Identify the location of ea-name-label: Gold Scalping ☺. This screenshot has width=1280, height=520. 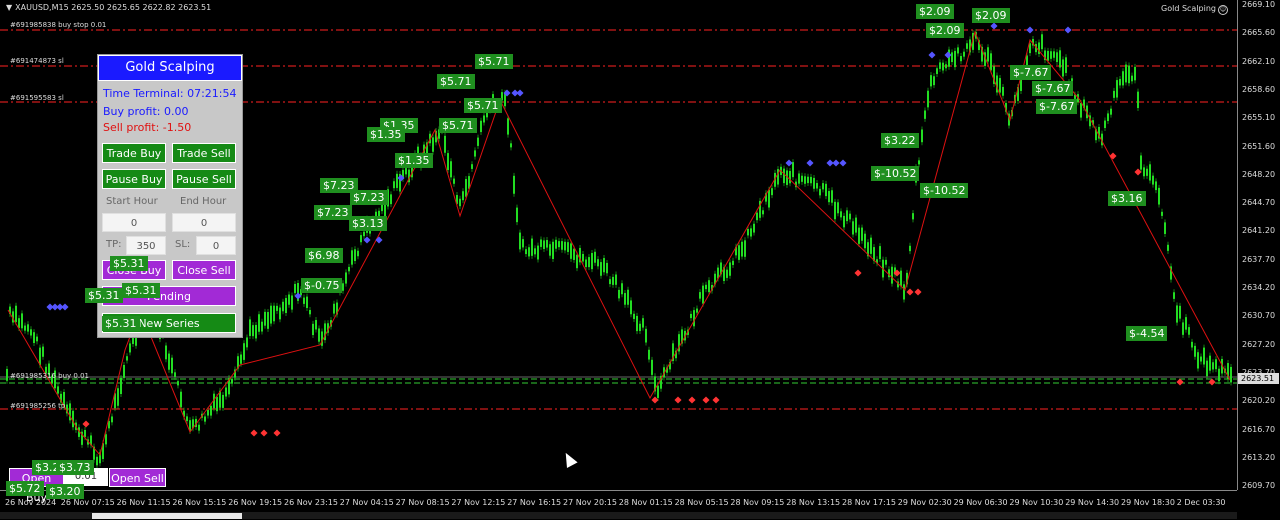
(1194, 9).